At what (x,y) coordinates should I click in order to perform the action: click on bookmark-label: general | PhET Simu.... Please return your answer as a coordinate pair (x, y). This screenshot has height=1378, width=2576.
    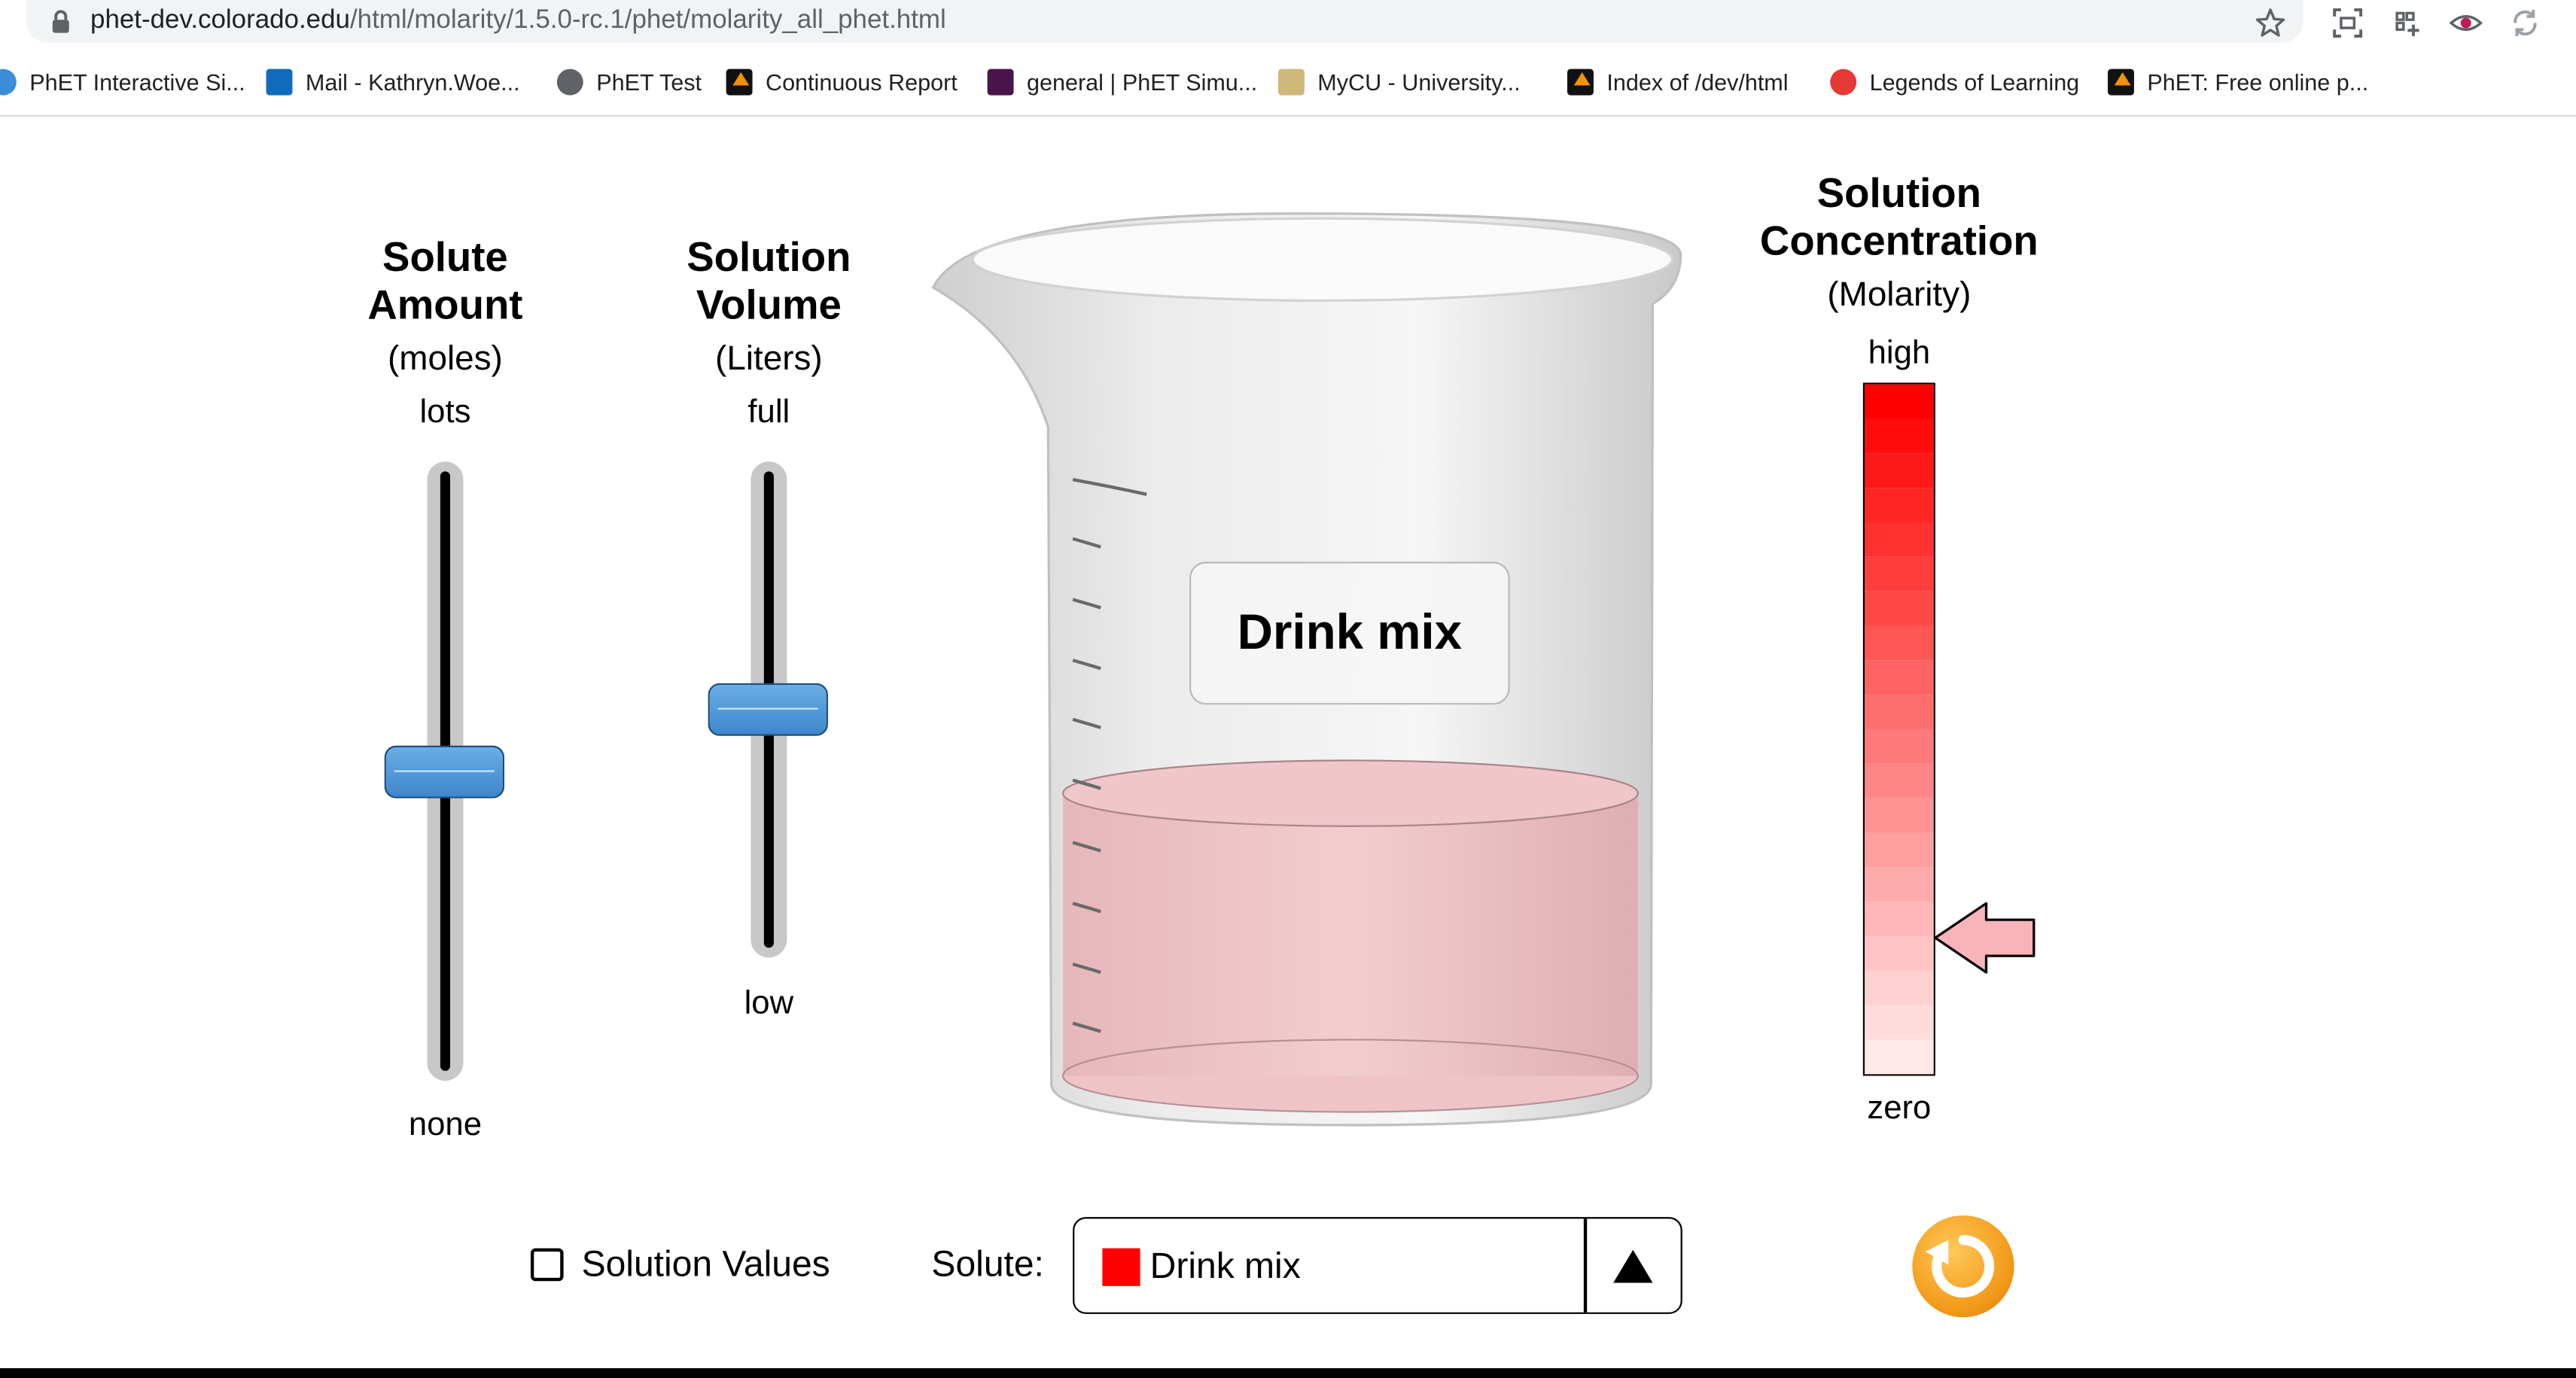
    Looking at the image, I should click on (1143, 82).